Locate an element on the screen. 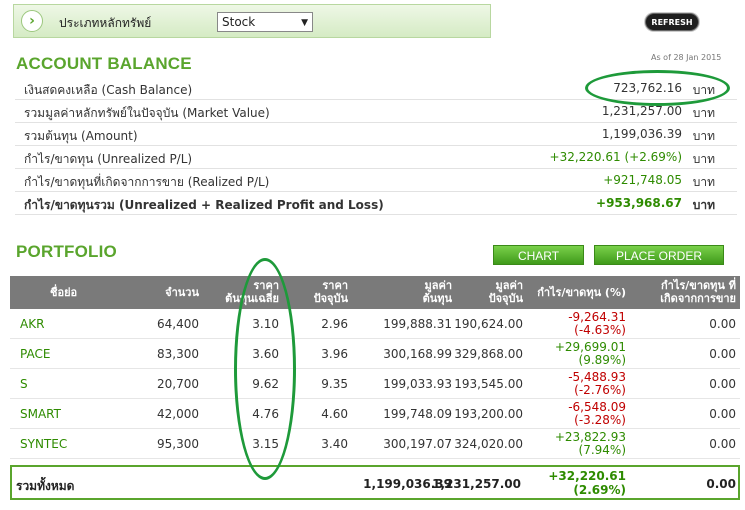 Image resolution: width=745 pixels, height=510 pixels. balance-value: +953,968.67 is located at coordinates (639, 203).